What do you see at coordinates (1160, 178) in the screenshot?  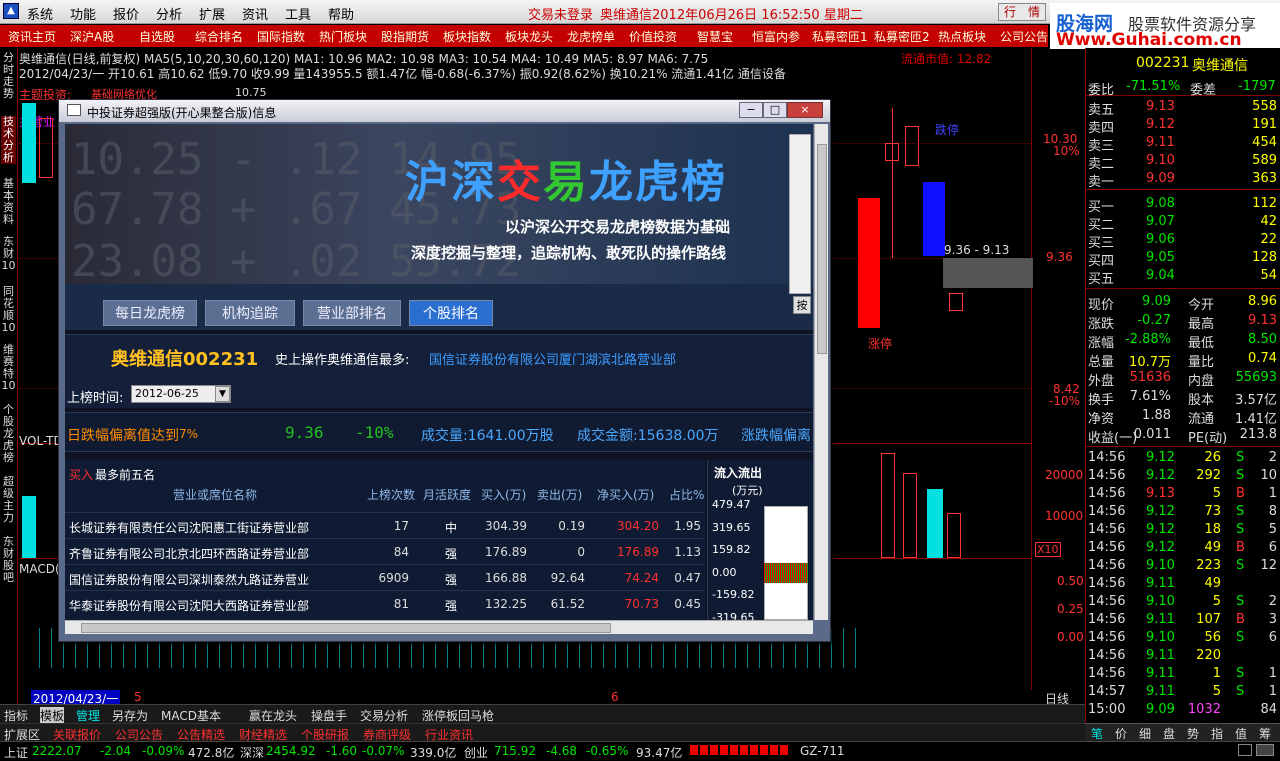 I see `sell-price: 9.09` at bounding box center [1160, 178].